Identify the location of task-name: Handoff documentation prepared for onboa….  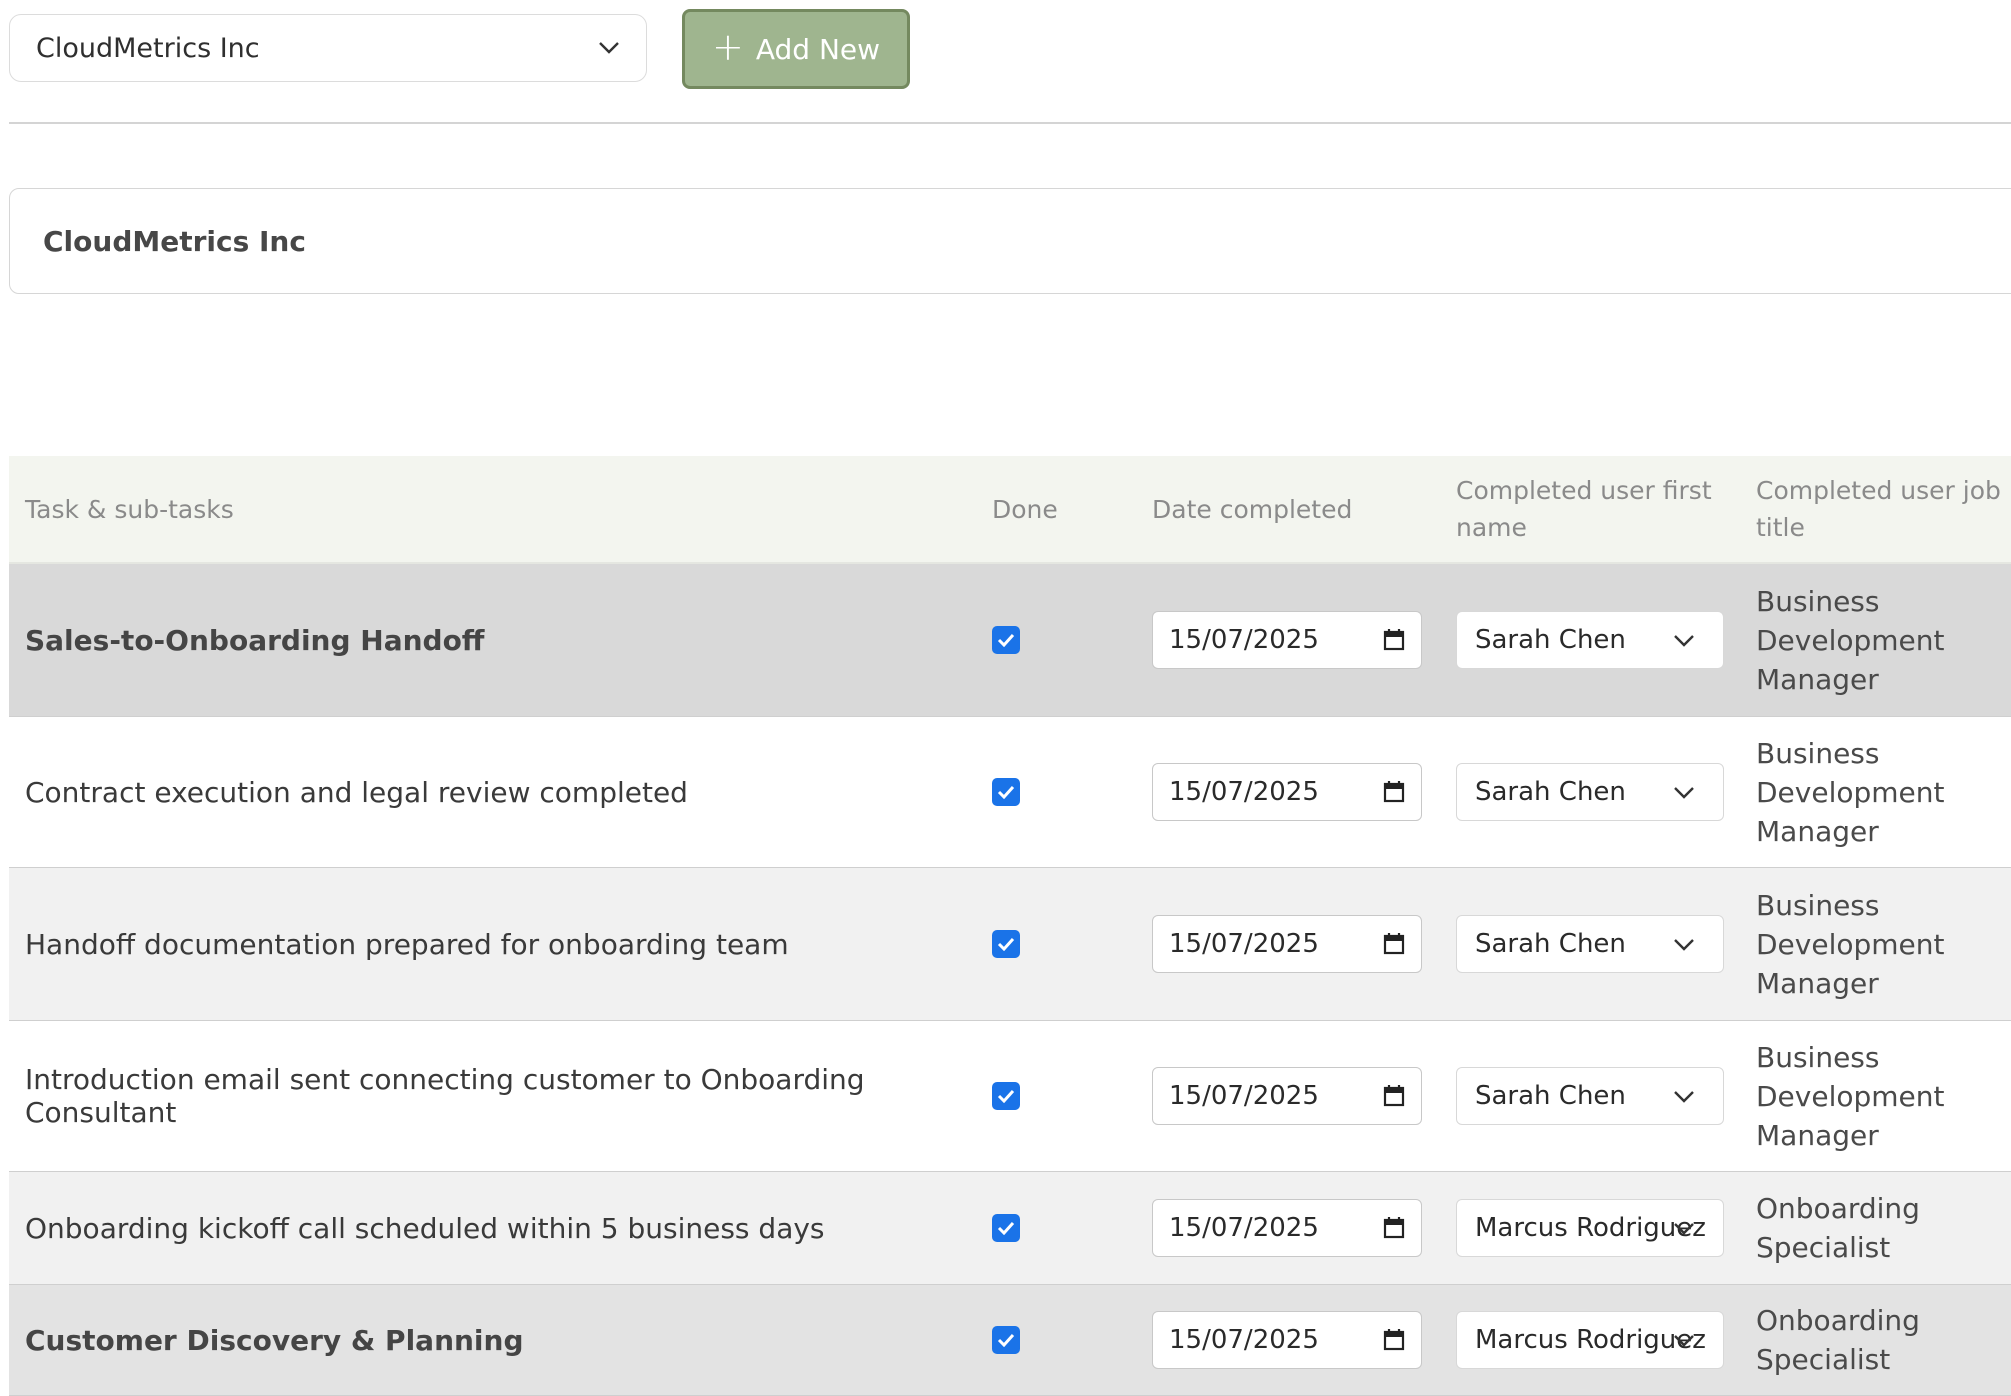
(407, 944).